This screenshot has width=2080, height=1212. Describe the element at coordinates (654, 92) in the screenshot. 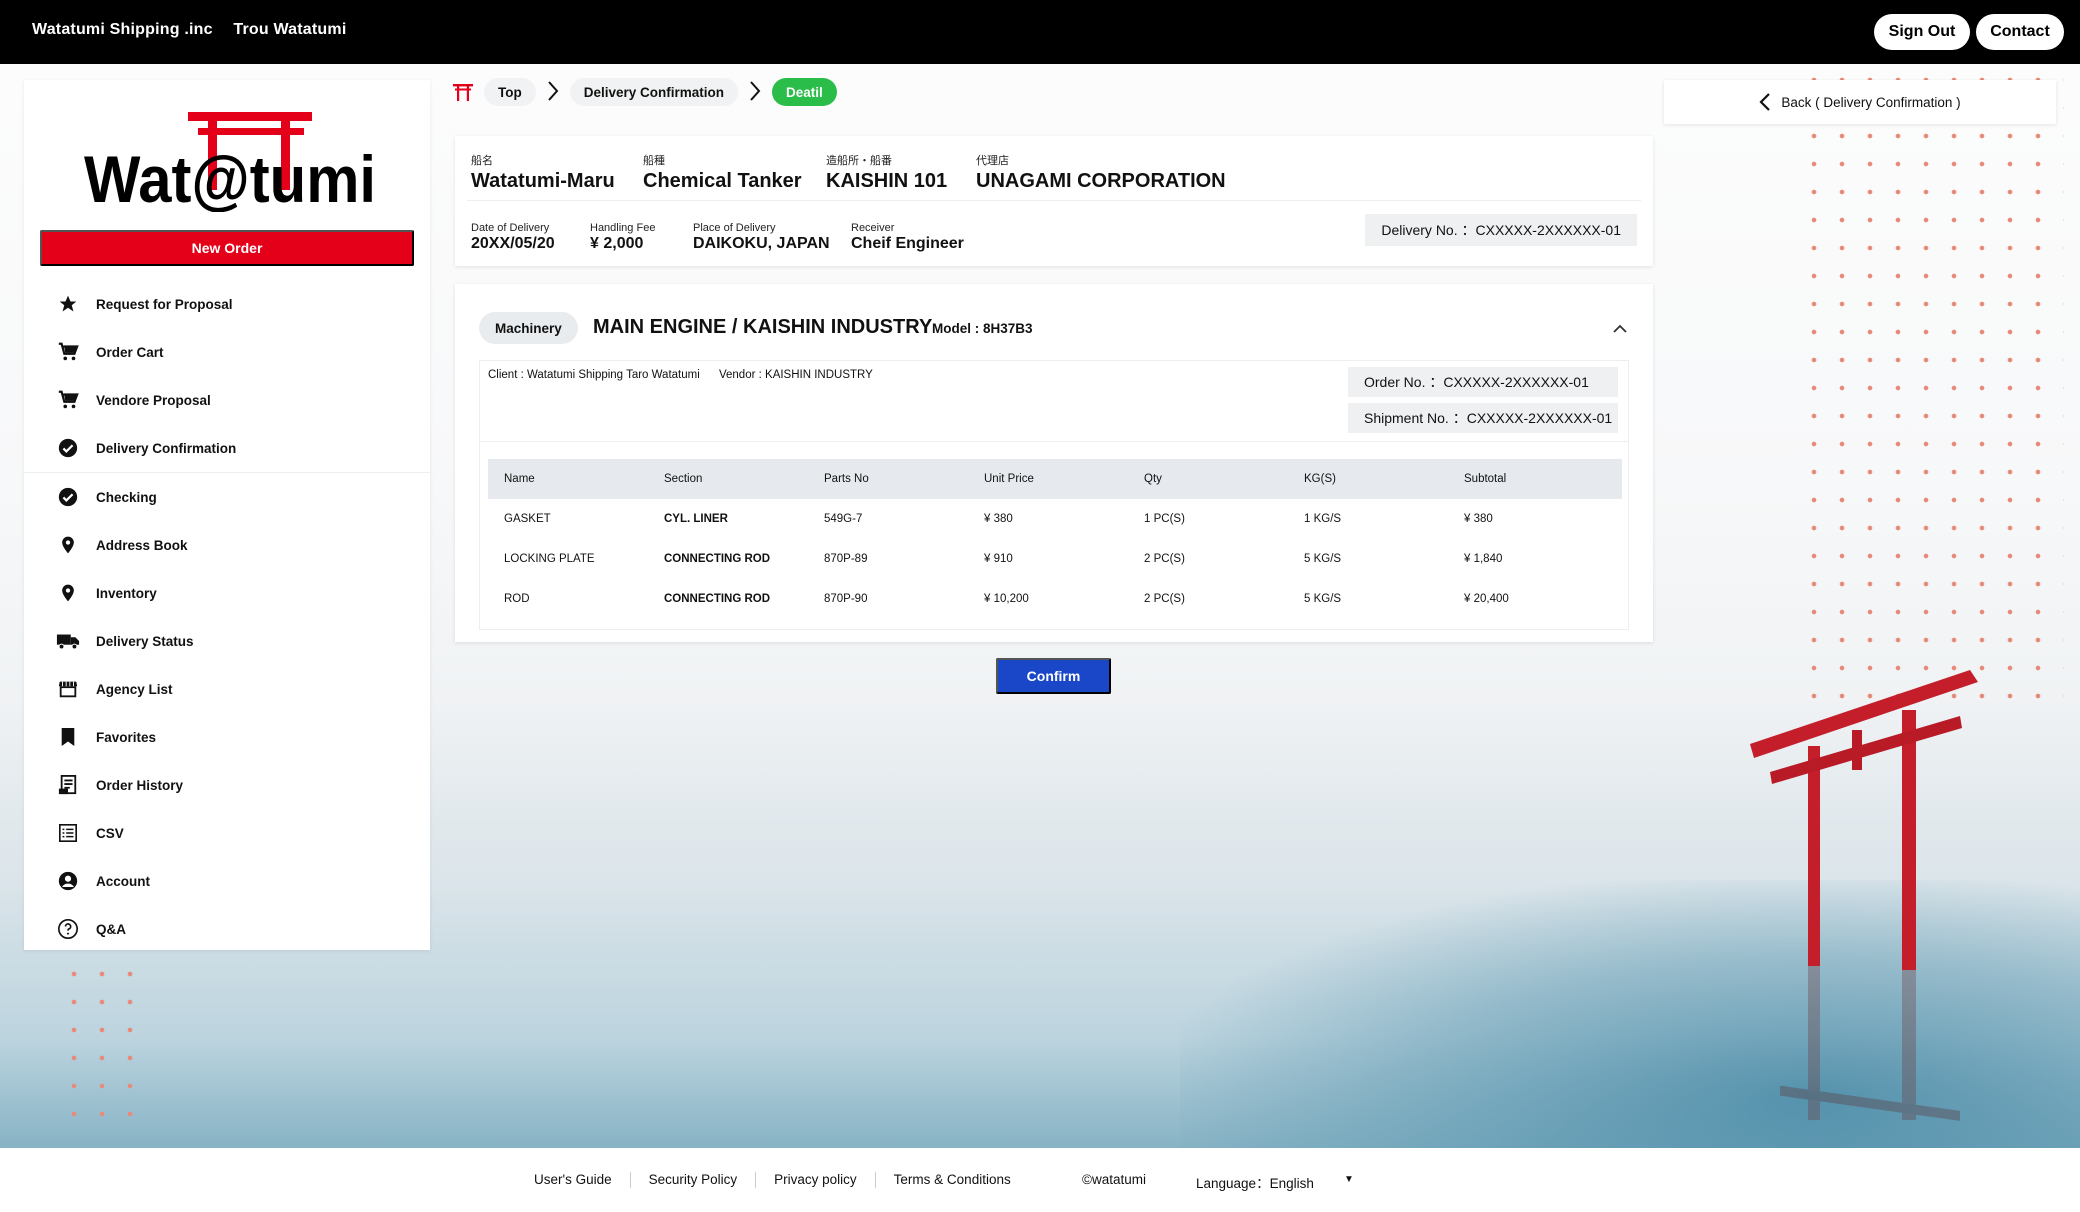

I see `breadcrumb-delivery-confirmation: Delivery Confirmation` at that location.